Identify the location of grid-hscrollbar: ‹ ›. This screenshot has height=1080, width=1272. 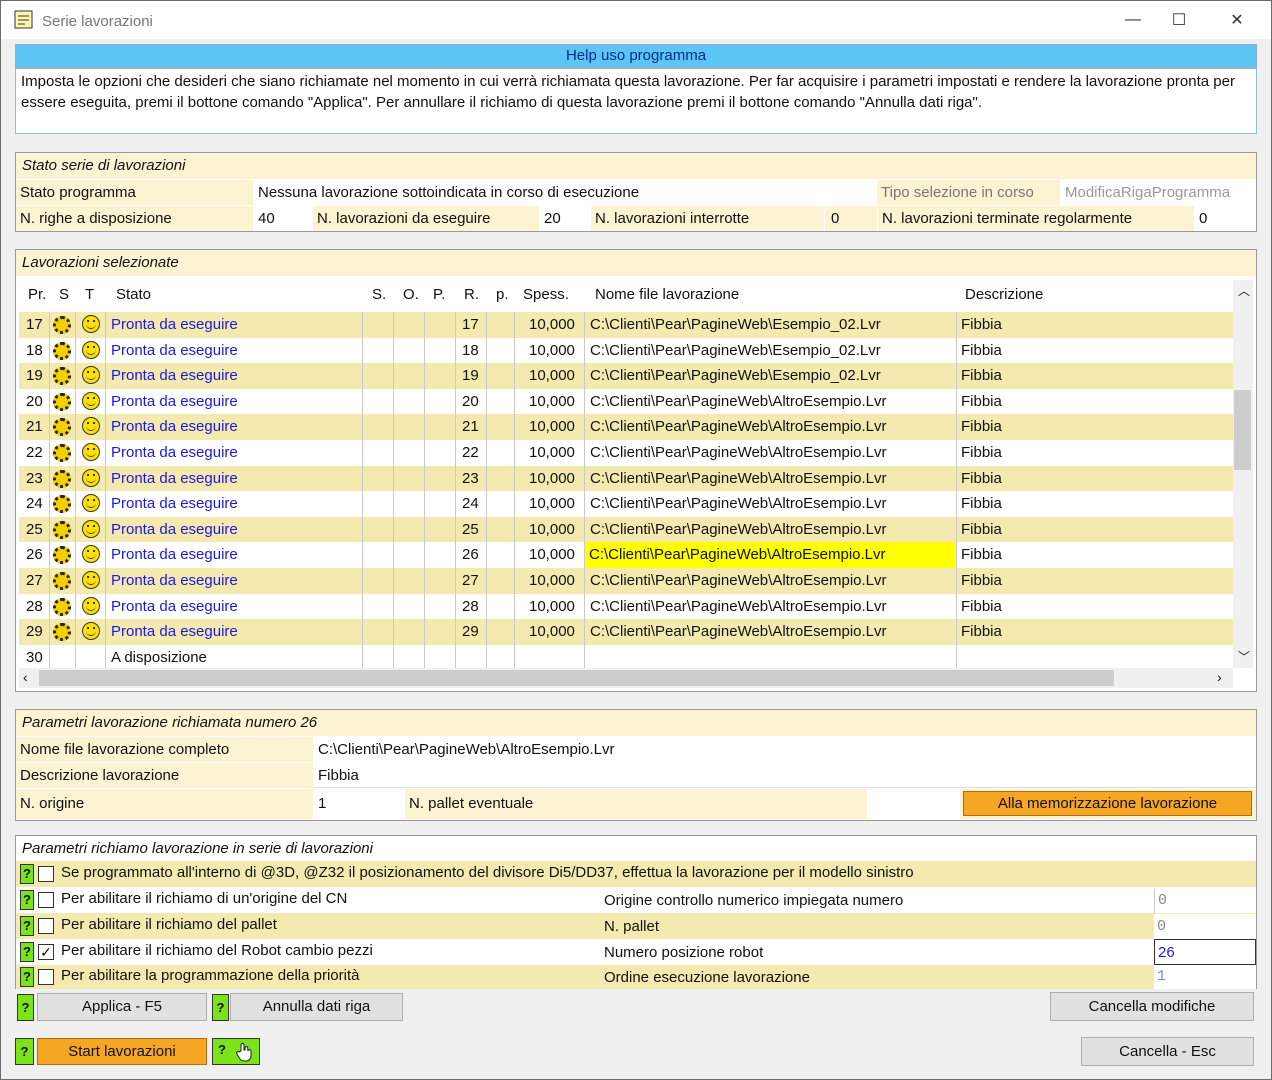
(626, 678).